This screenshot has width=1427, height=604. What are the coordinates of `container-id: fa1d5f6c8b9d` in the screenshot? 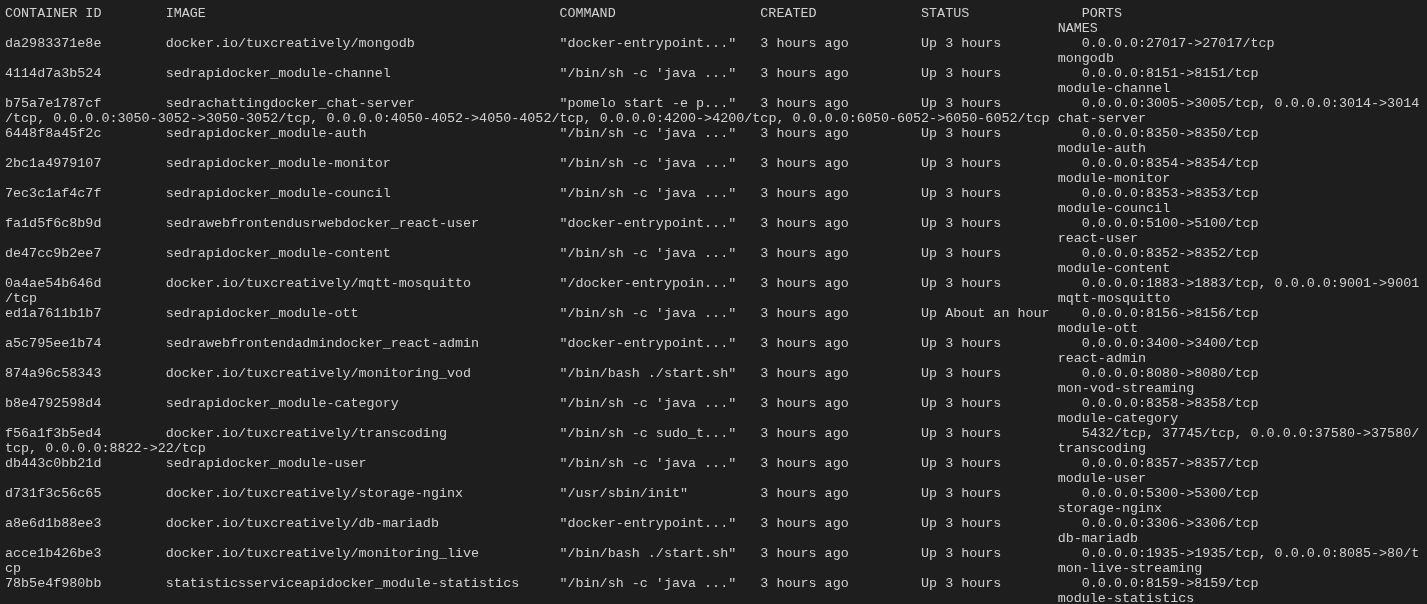 It's located at (53, 223).